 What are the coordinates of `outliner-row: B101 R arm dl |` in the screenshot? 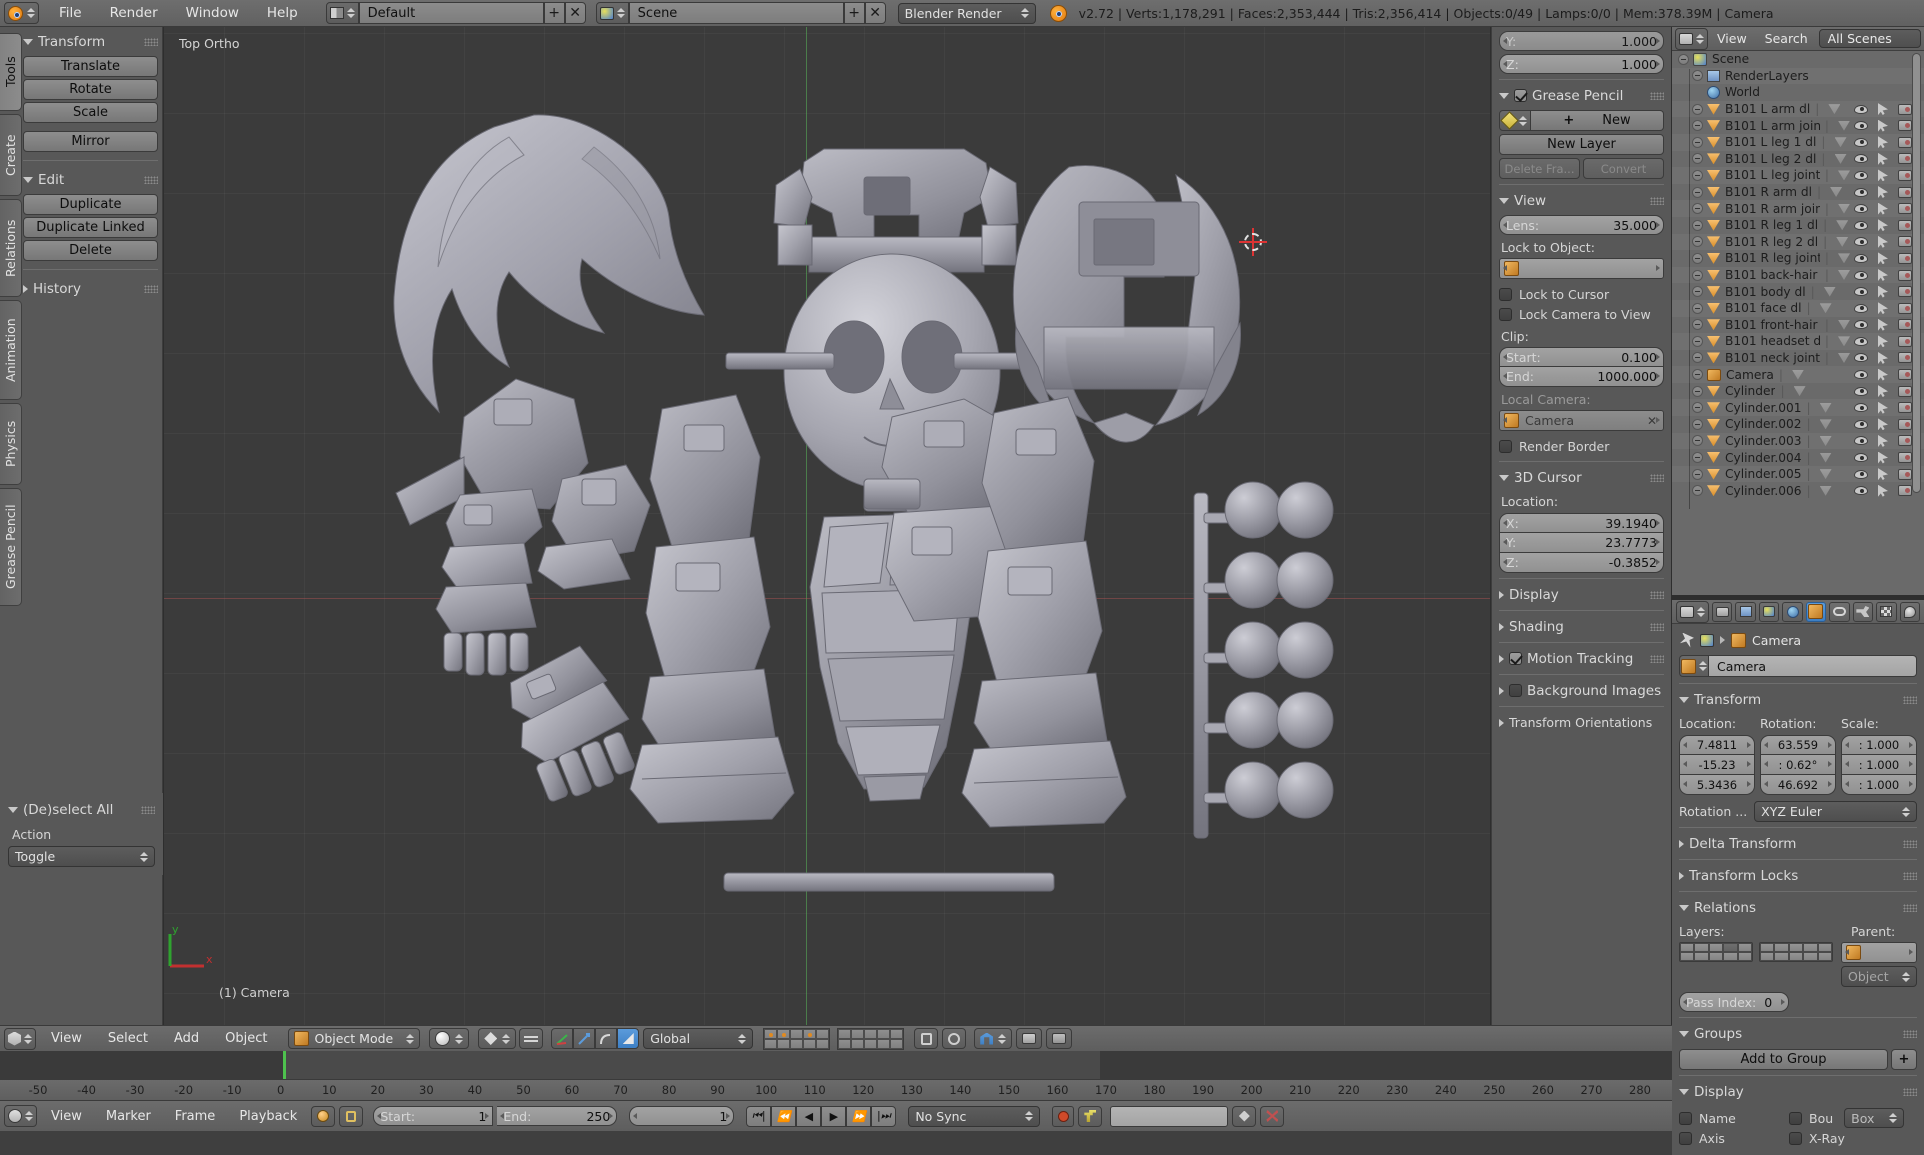 It's located at (1798, 192).